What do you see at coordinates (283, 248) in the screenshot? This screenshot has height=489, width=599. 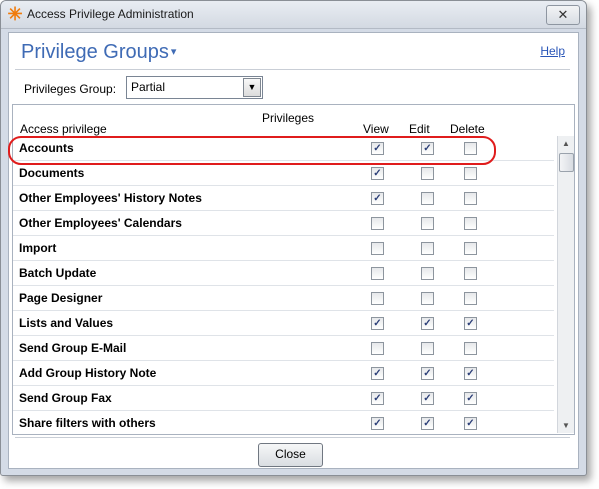 I see `table-row: Import` at bounding box center [283, 248].